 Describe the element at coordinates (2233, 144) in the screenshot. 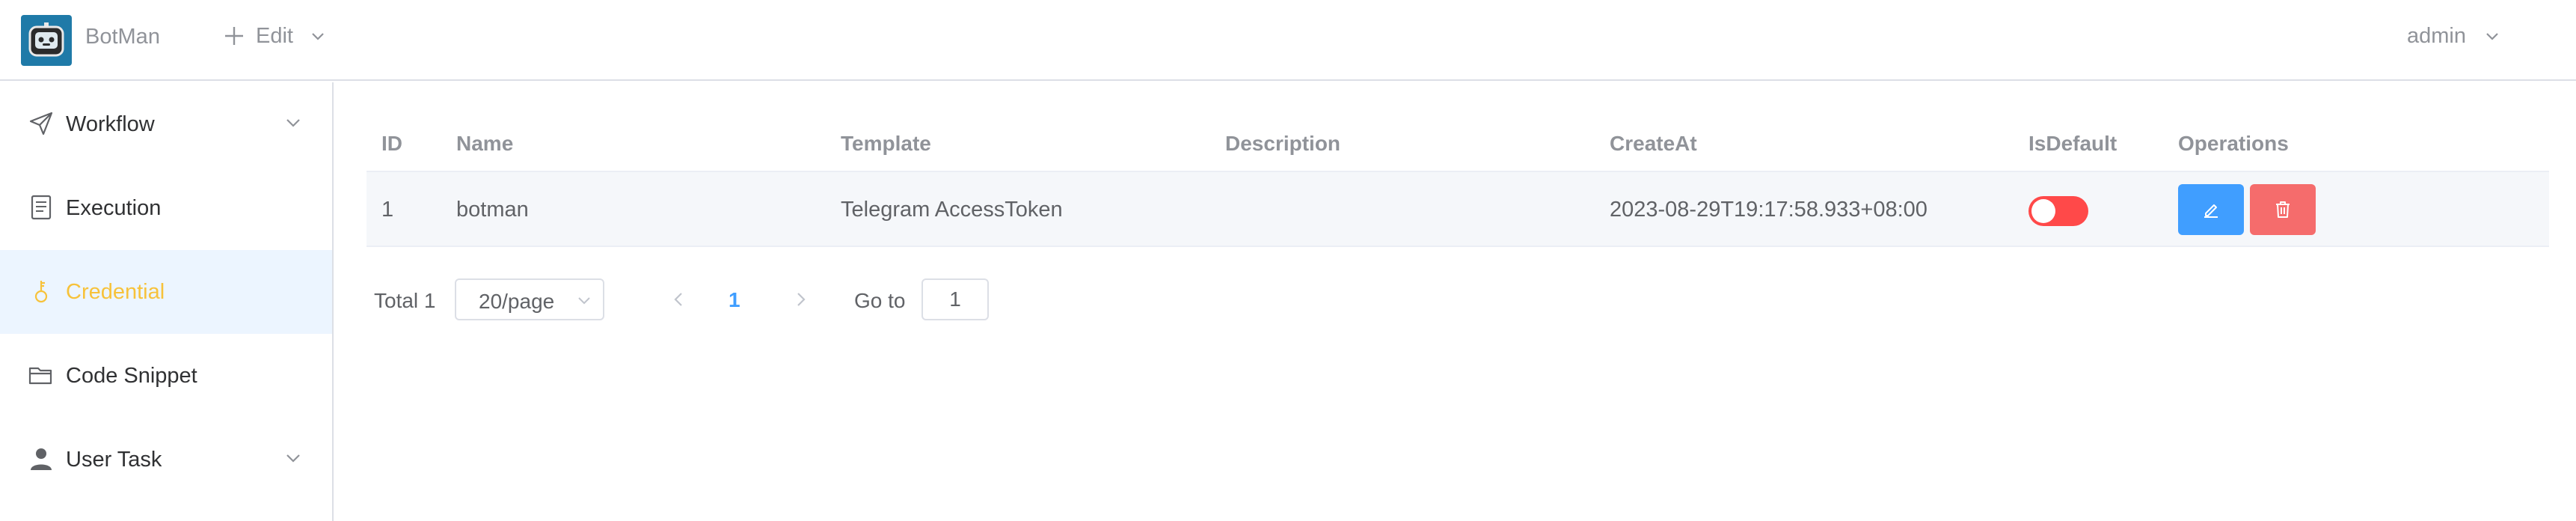

I see `column-header-operations: Operations` at that location.